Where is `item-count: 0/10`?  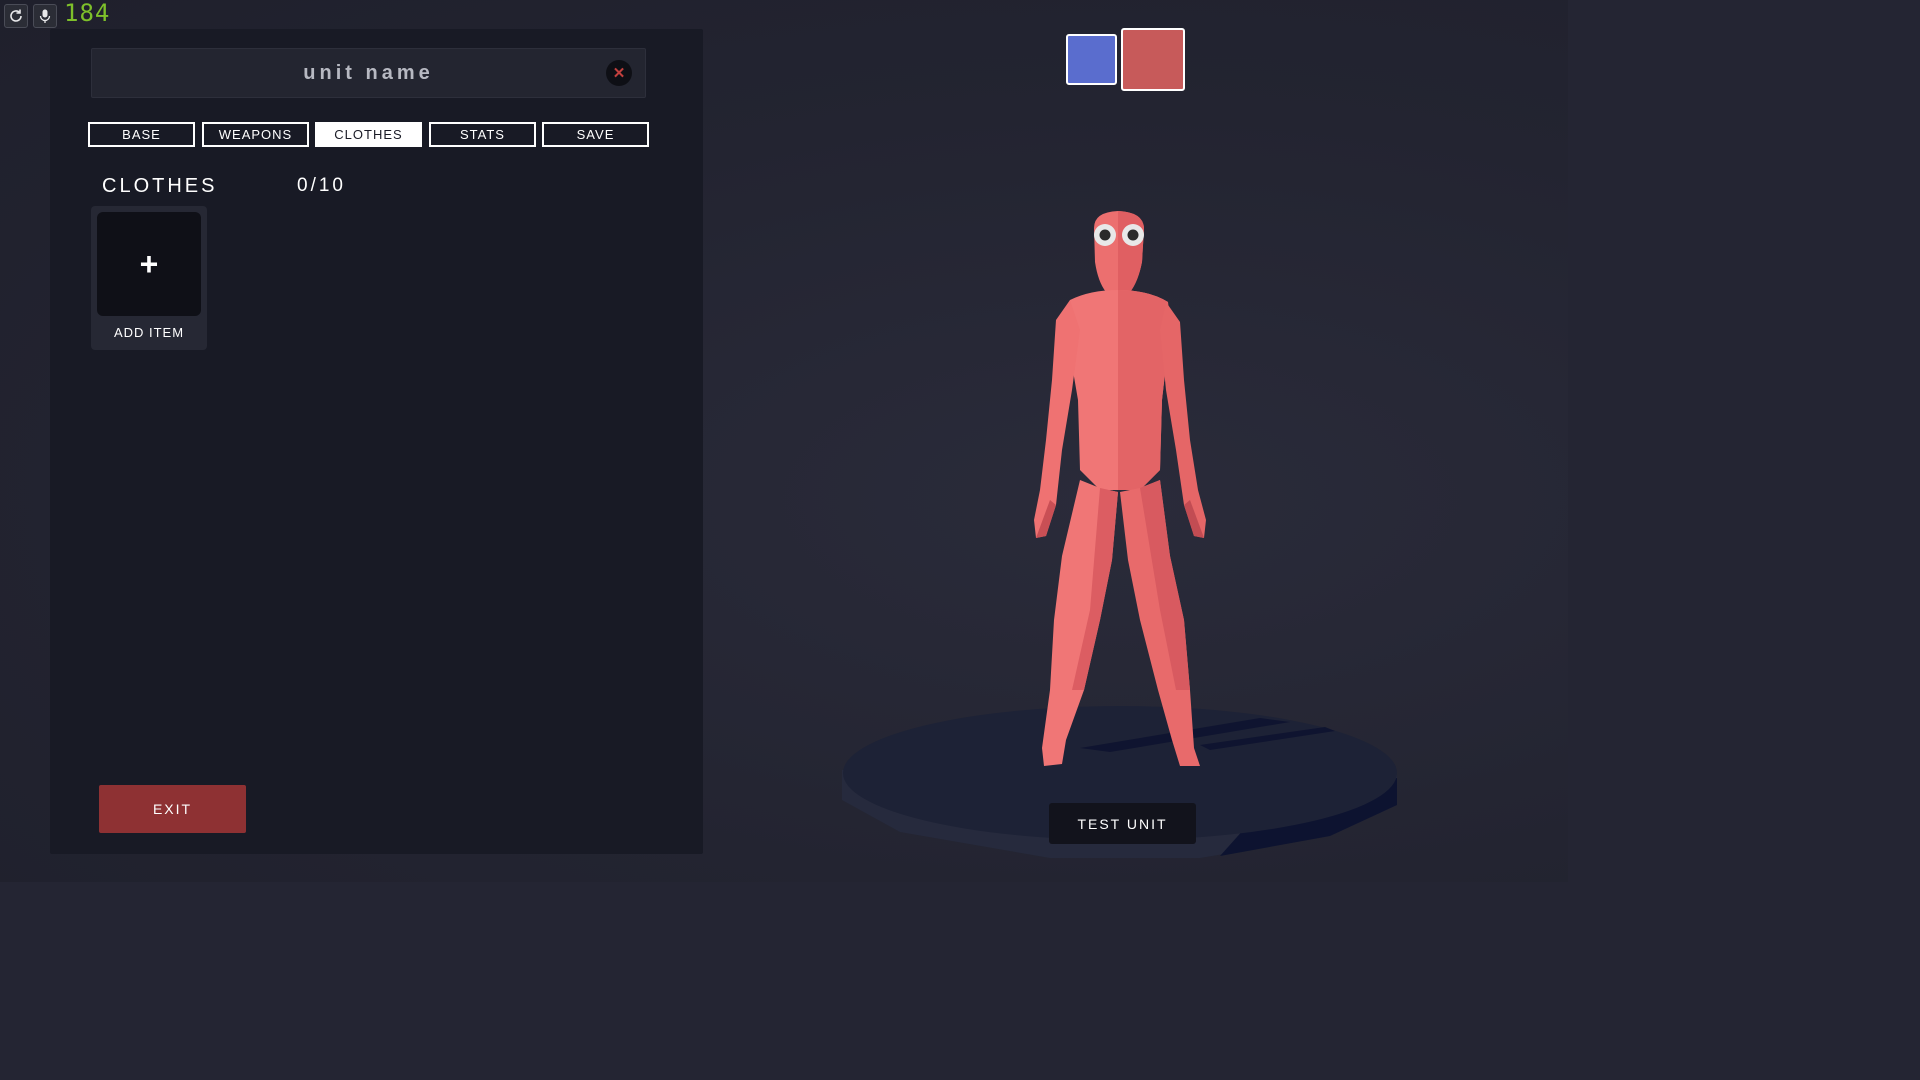 item-count: 0/10 is located at coordinates (321, 185).